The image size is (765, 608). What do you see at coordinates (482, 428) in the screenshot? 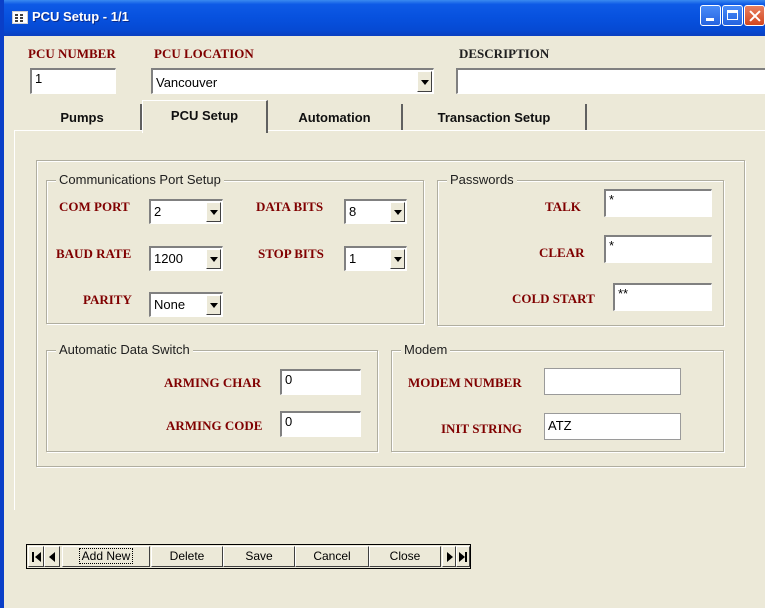
I see `init-string-label: INIT STRING` at bounding box center [482, 428].